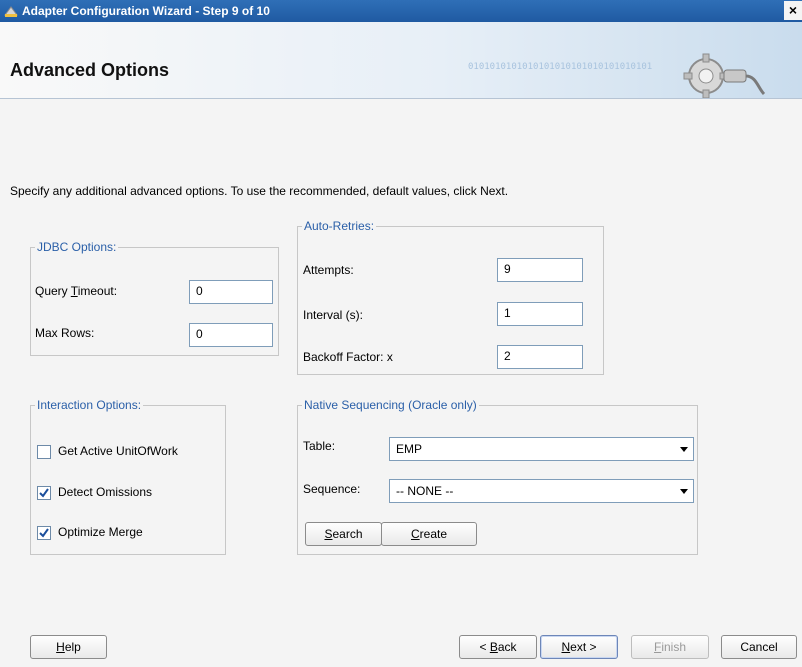  I want to click on table-select: EMP, so click(541, 449).